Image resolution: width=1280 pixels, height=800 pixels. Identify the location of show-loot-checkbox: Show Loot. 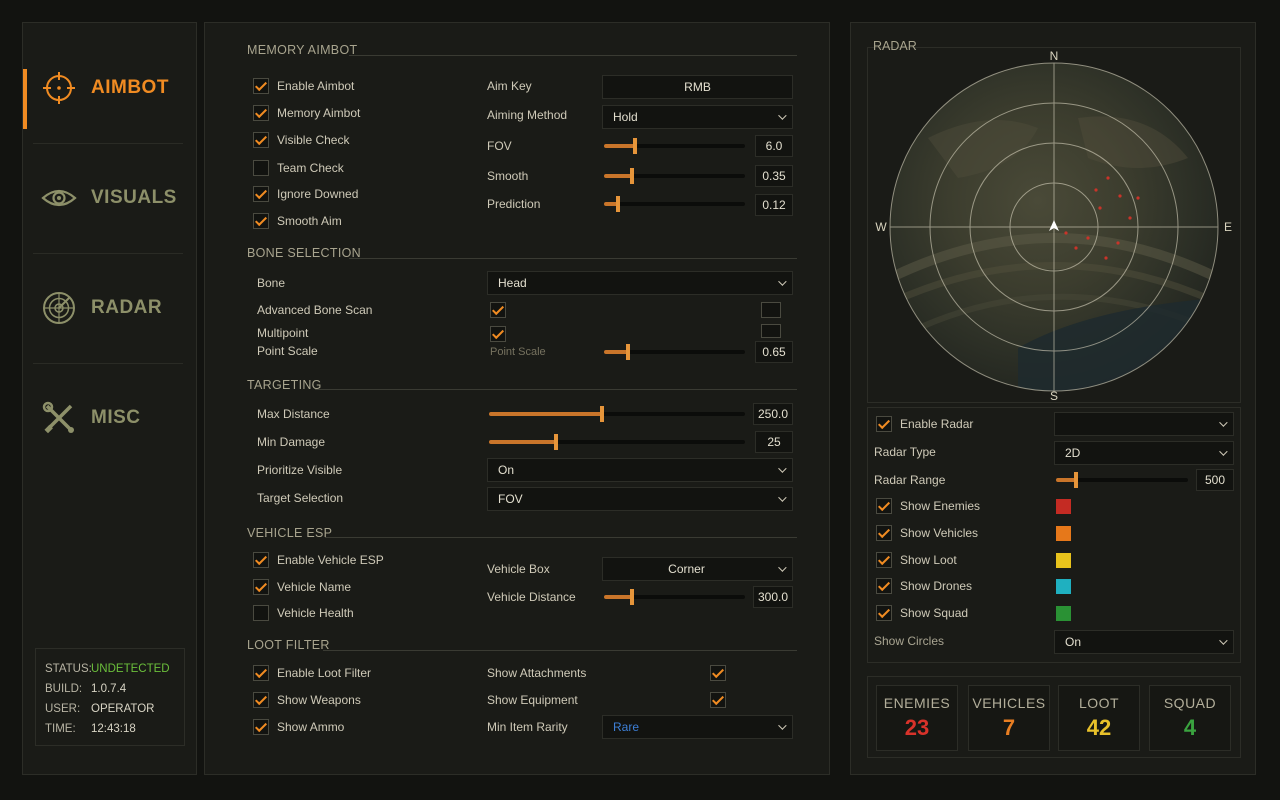
(916, 560).